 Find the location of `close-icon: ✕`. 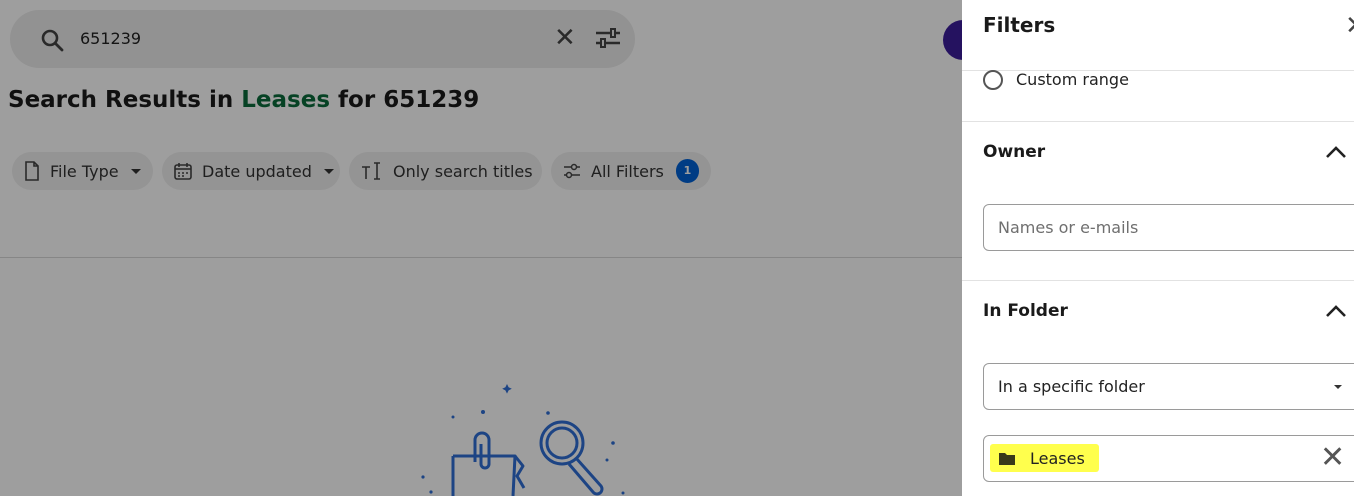

close-icon: ✕ is located at coordinates (1349, 26).